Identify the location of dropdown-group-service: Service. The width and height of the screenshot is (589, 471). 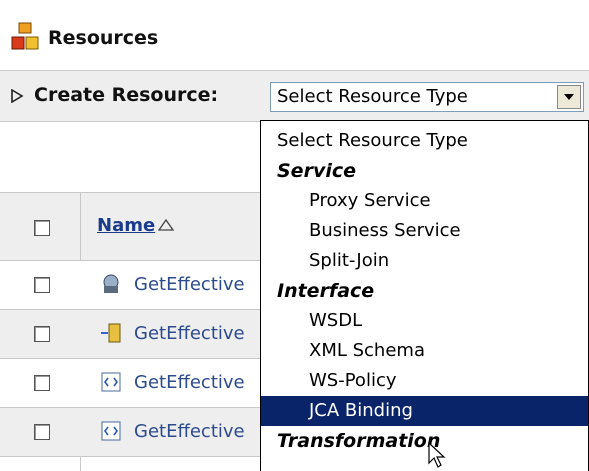
(316, 171).